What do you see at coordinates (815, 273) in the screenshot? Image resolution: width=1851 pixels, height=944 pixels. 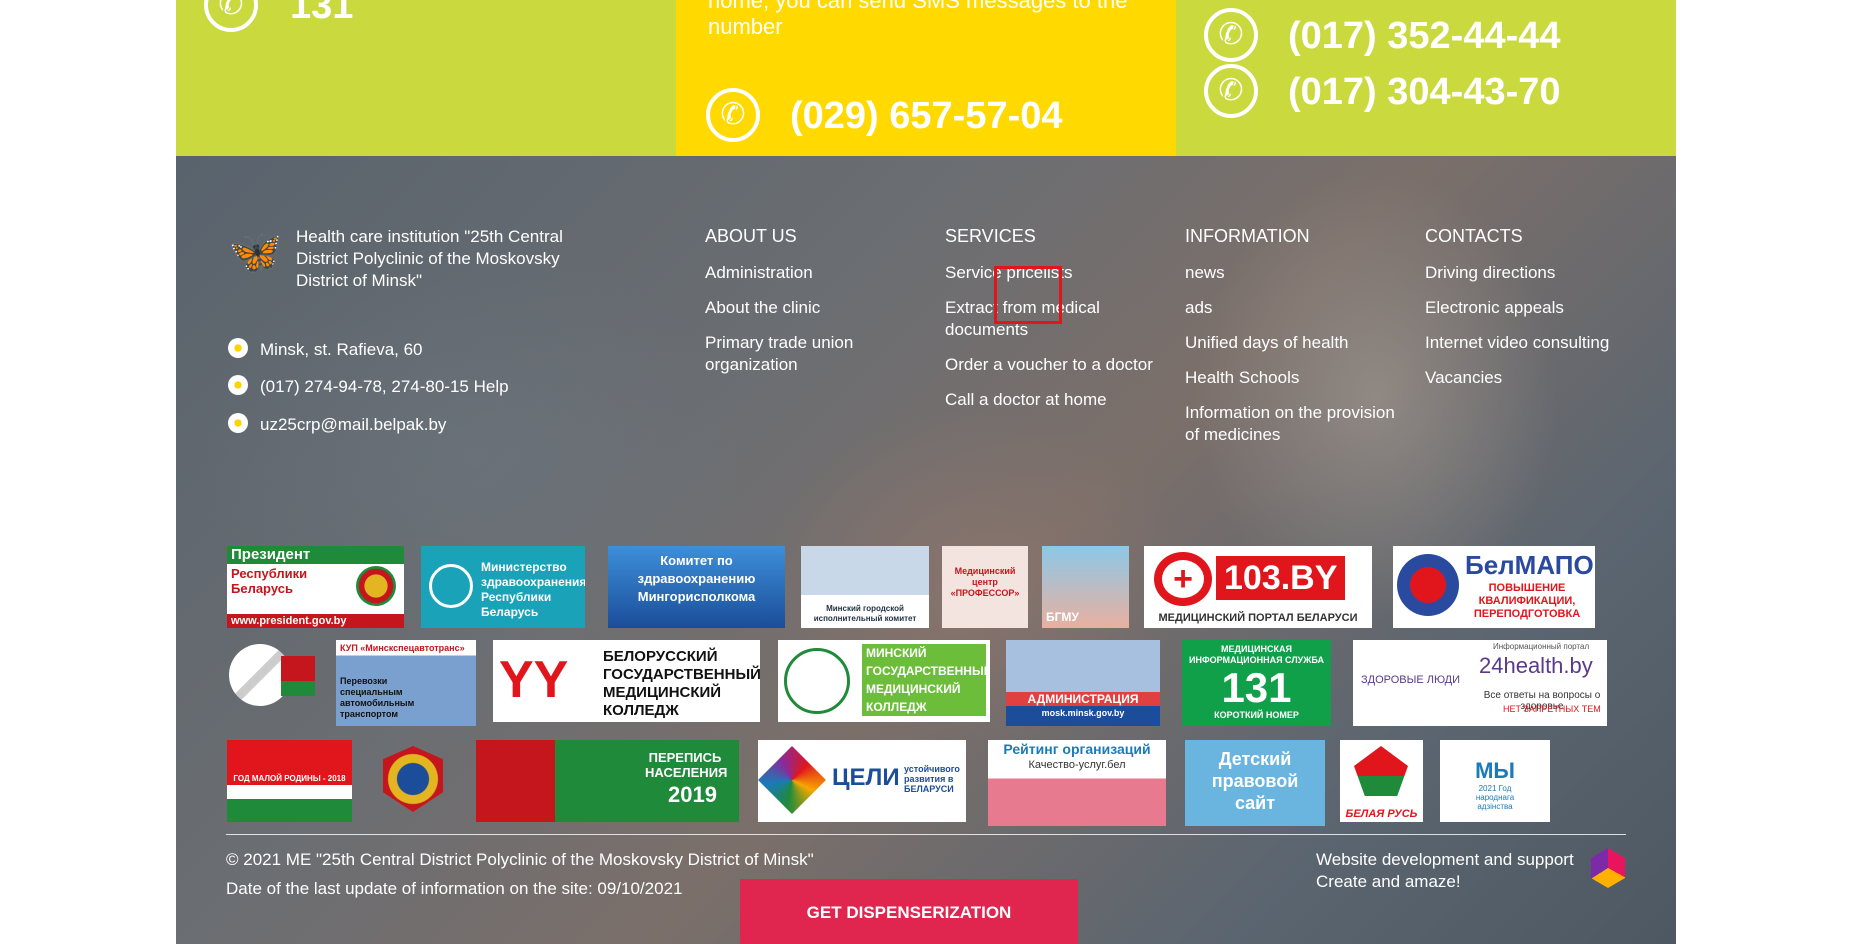 I see `menu-link-administration: Administration` at bounding box center [815, 273].